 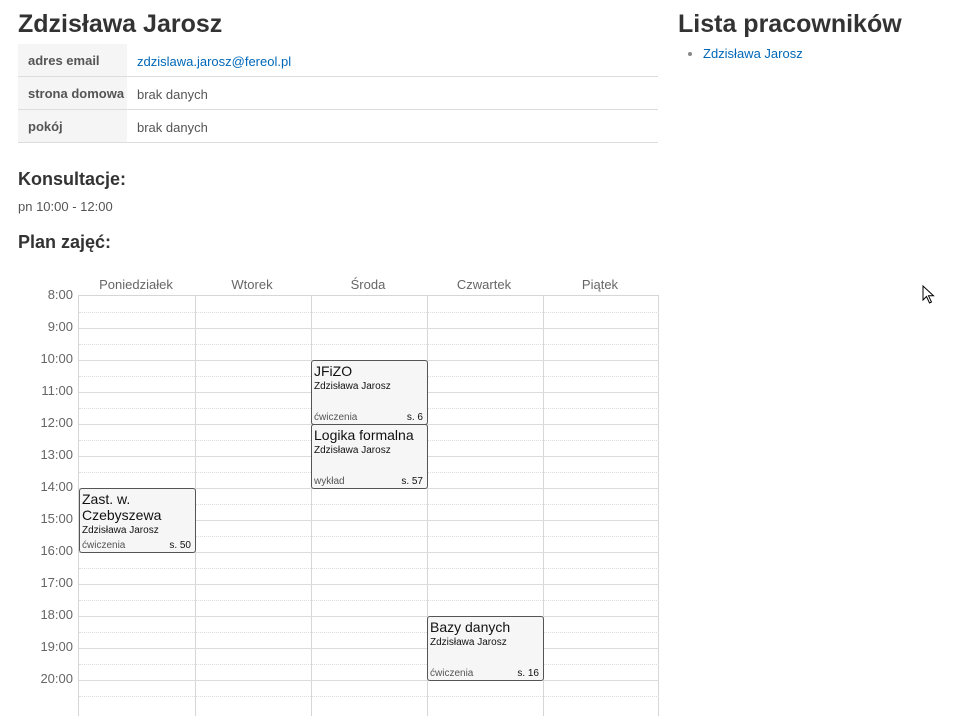 I want to click on course-room: s. 16, so click(x=528, y=673).